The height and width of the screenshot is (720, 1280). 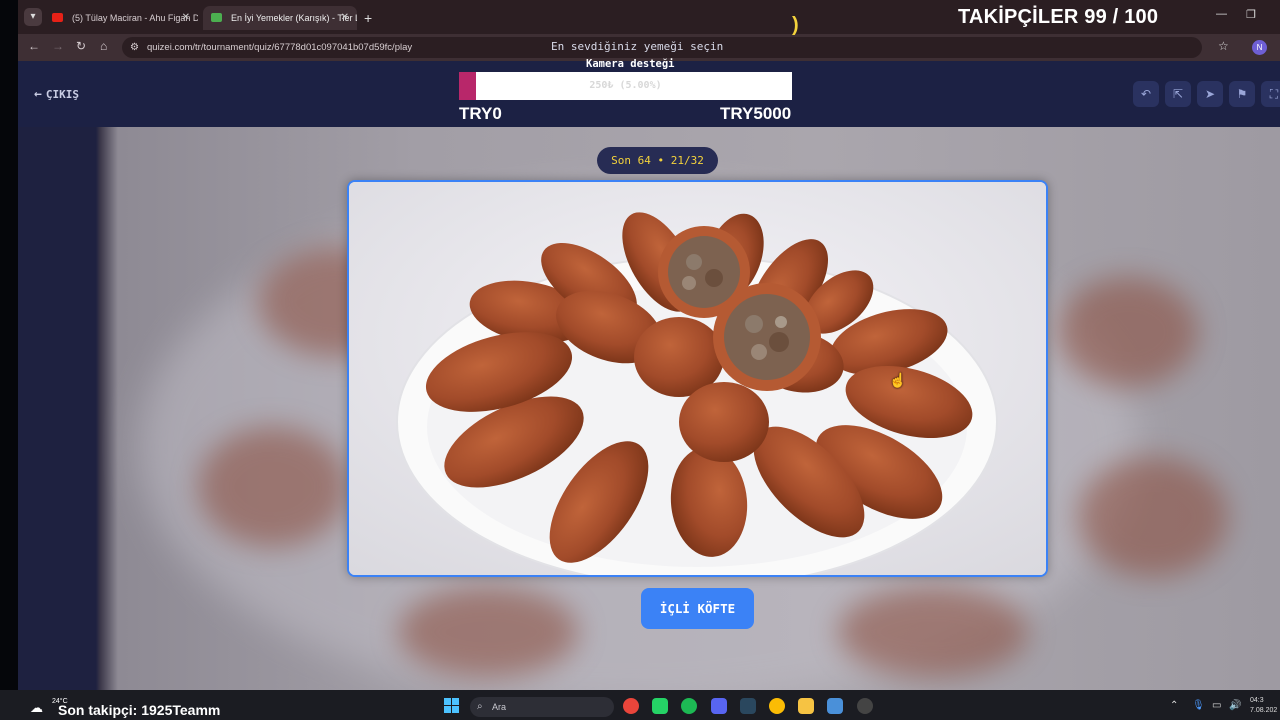 What do you see at coordinates (697, 608) in the screenshot?
I see `choice-button: İÇLİ KÖFTE` at bounding box center [697, 608].